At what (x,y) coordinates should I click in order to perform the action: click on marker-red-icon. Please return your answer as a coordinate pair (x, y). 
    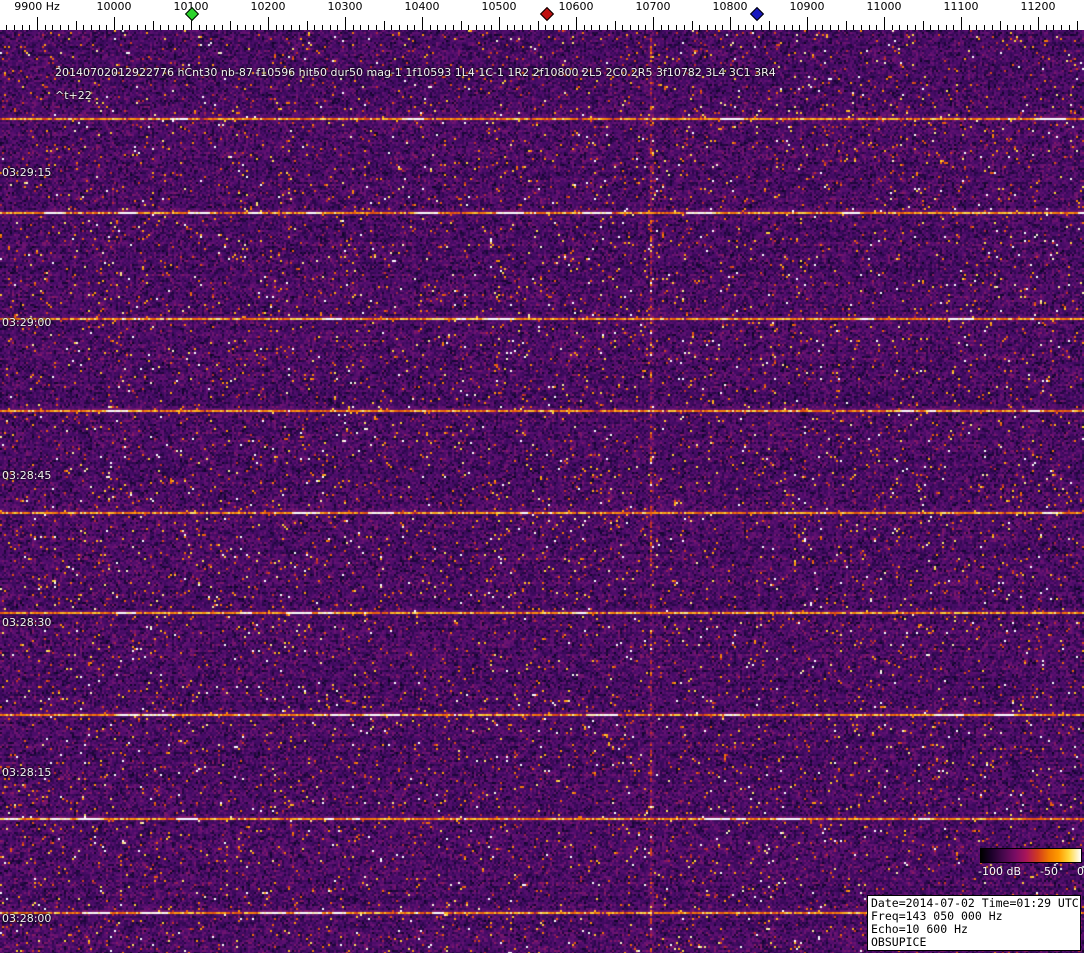
    Looking at the image, I should click on (547, 14).